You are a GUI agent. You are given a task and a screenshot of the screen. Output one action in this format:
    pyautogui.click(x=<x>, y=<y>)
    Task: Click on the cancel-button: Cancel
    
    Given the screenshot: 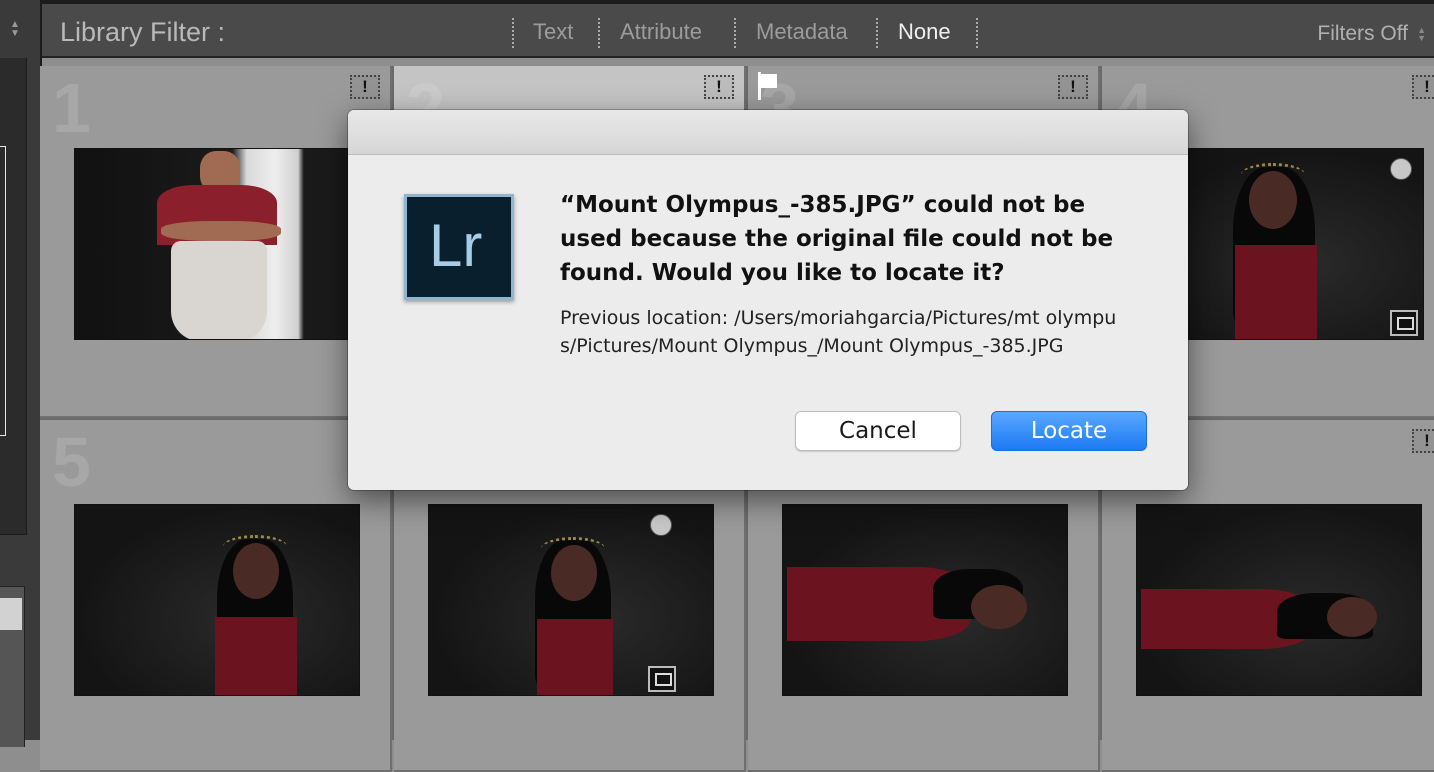 What is the action you would take?
    pyautogui.click(x=878, y=431)
    